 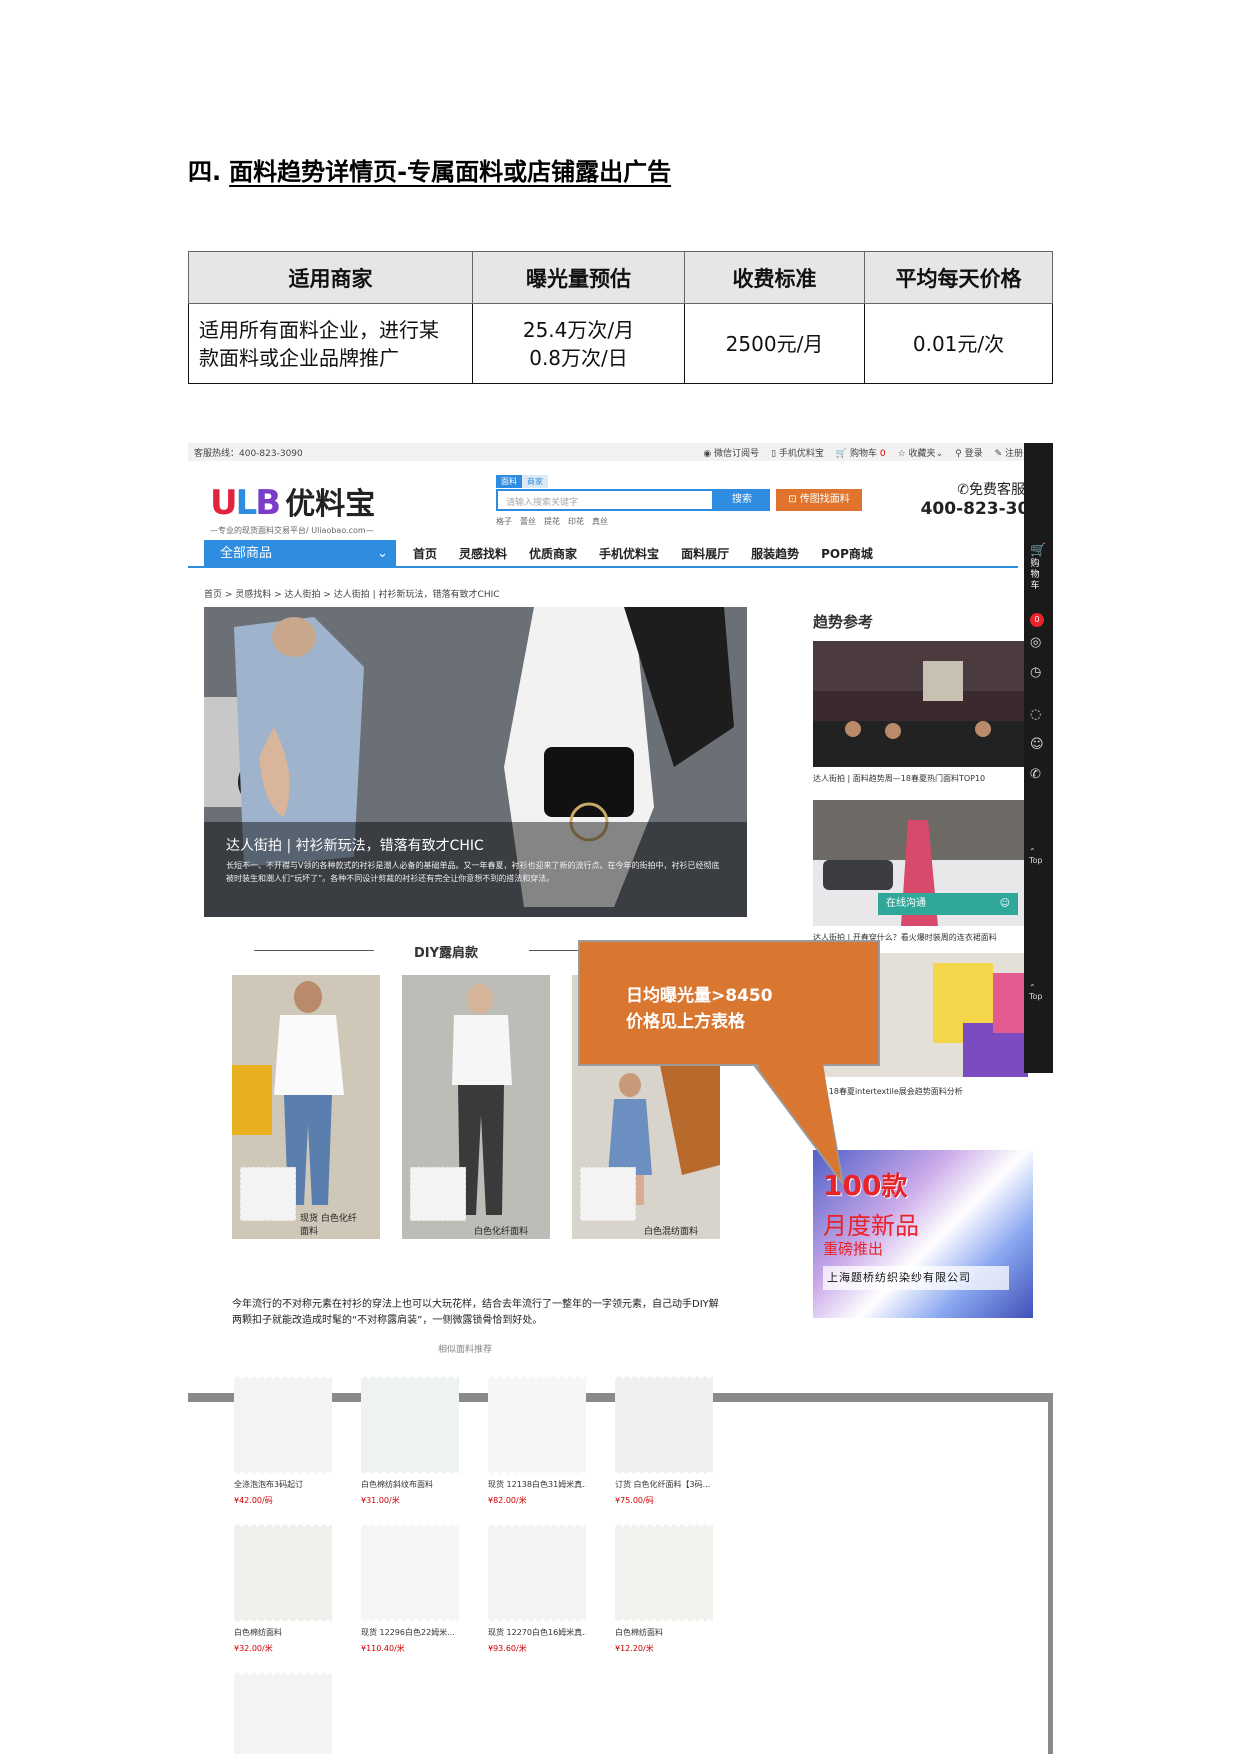 I want to click on product-name: 全涤泡泡布3码起订, so click(x=269, y=1484).